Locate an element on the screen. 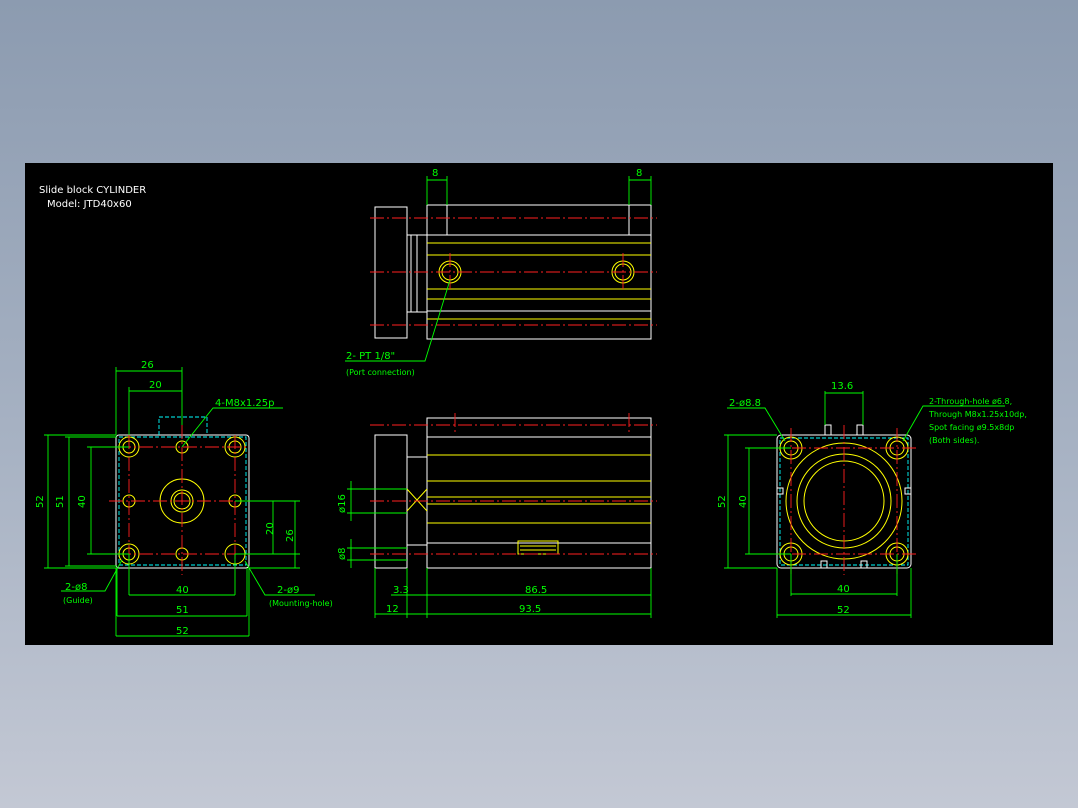  callout-guide: 2-ø8 is located at coordinates (76, 587).